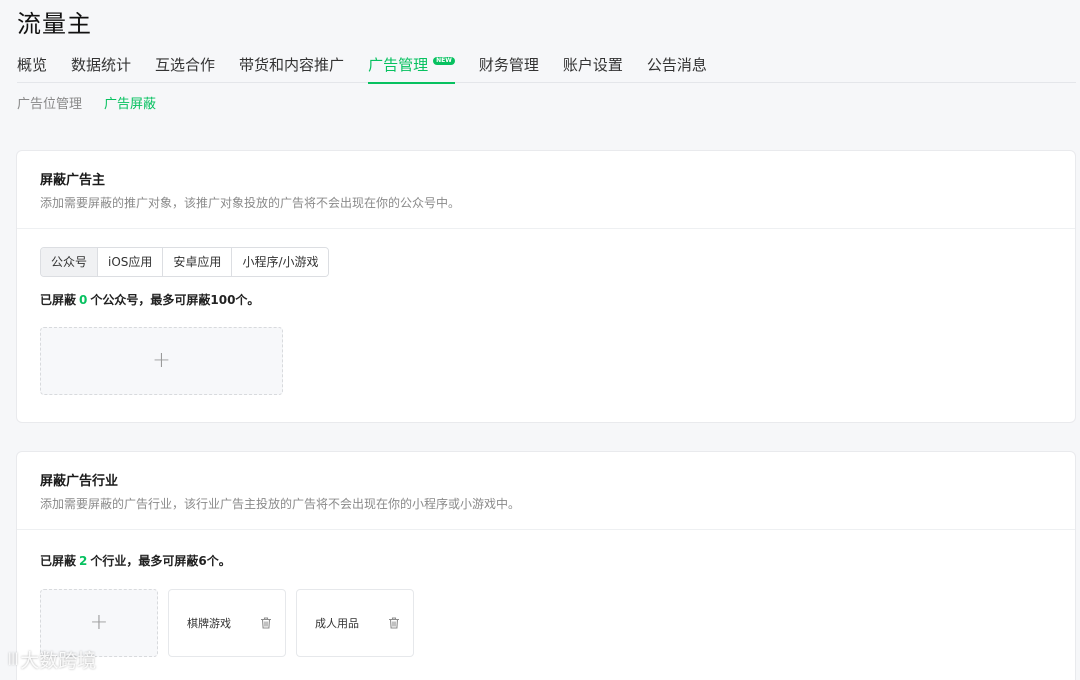 The height and width of the screenshot is (680, 1080). What do you see at coordinates (79, 481) in the screenshot?
I see `card-title: 屏蔽广告行业` at bounding box center [79, 481].